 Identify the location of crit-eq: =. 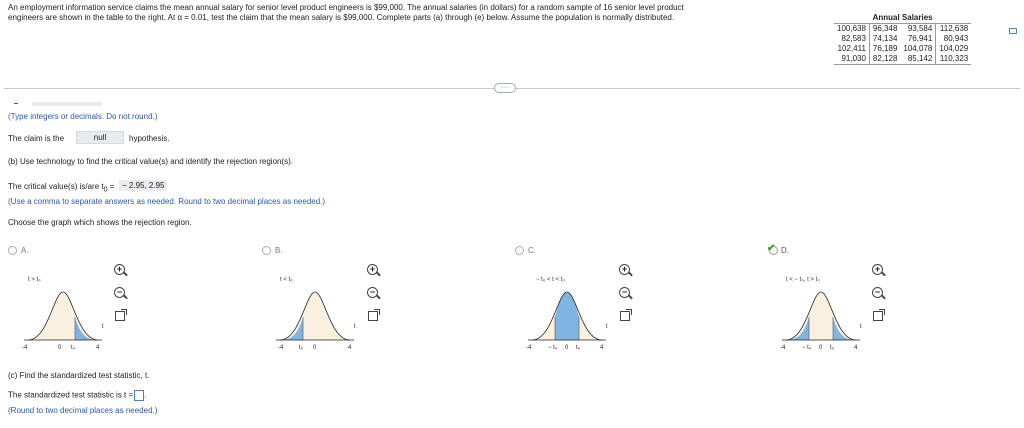
(111, 186).